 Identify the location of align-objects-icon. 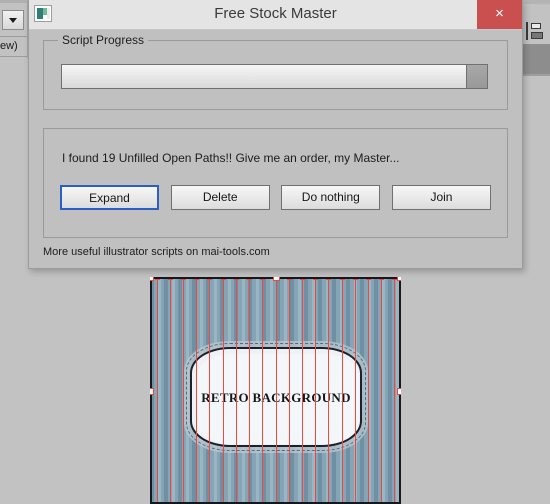
(535, 31).